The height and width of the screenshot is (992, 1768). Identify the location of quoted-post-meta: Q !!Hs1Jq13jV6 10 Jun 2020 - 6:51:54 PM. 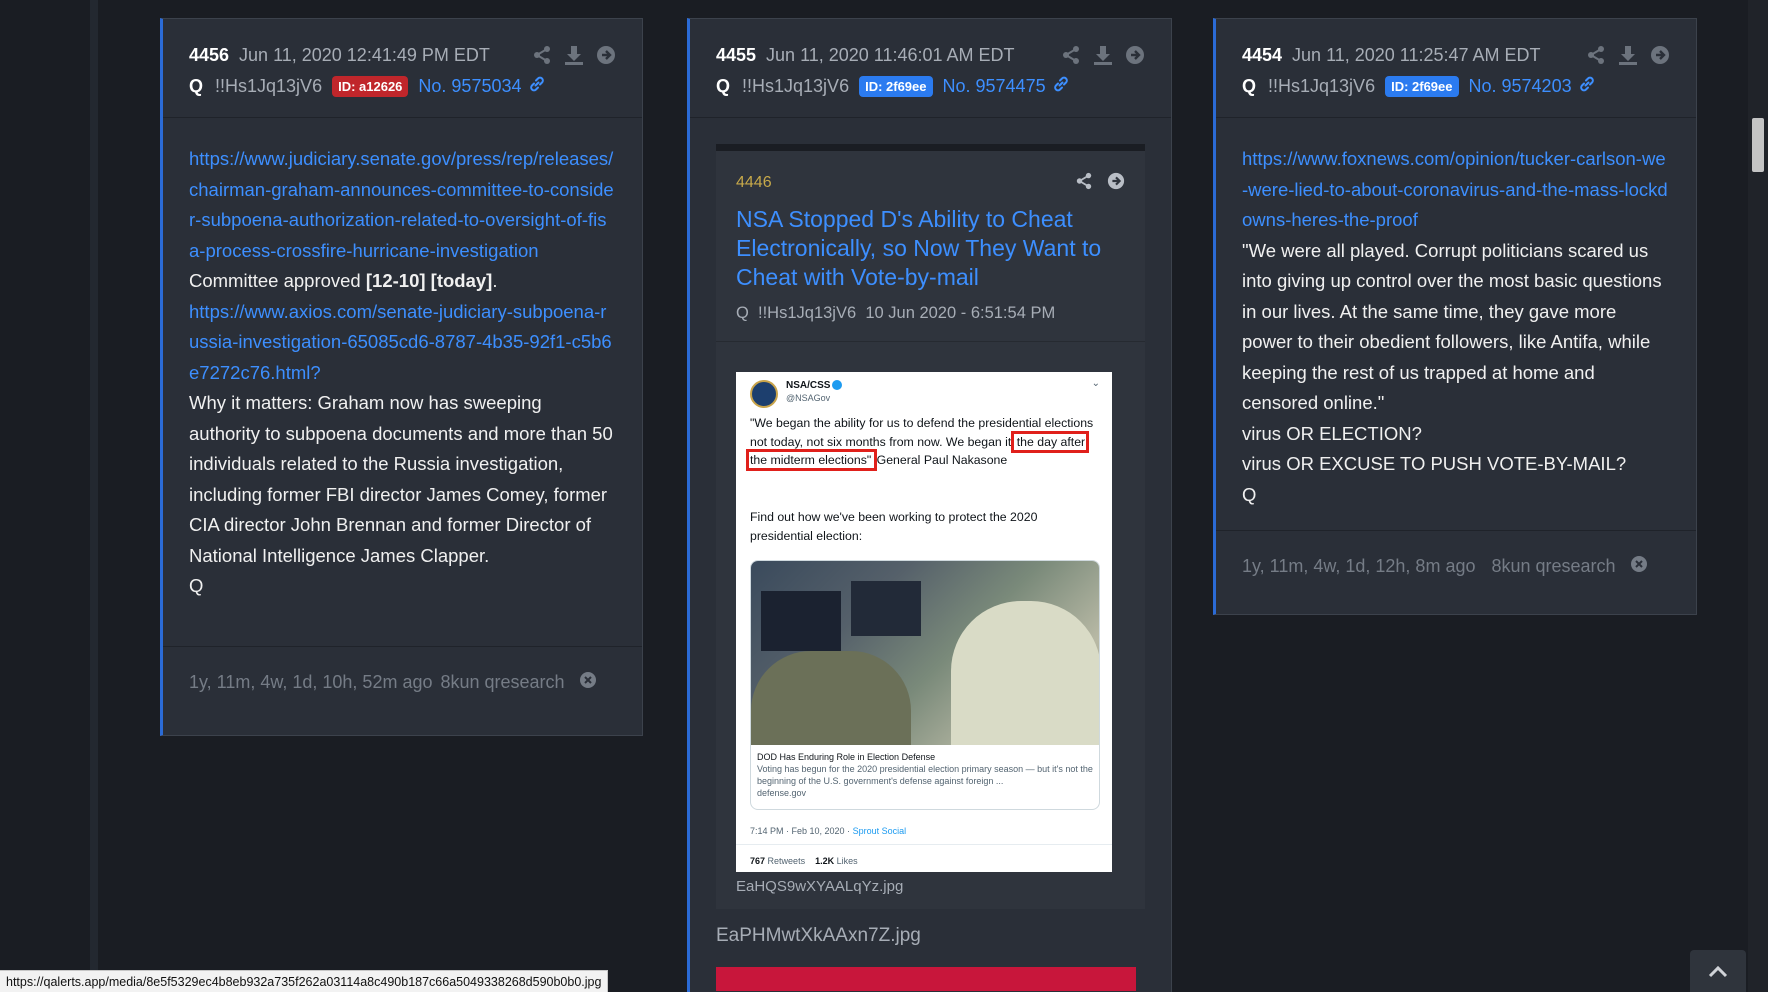
(930, 313).